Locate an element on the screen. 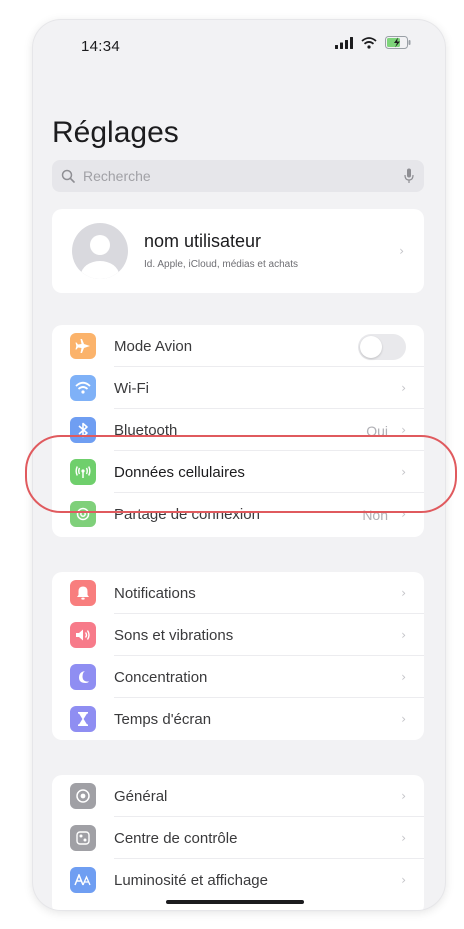  profile-subtitle: Id. Apple, iCloud, médias et achats is located at coordinates (221, 264).